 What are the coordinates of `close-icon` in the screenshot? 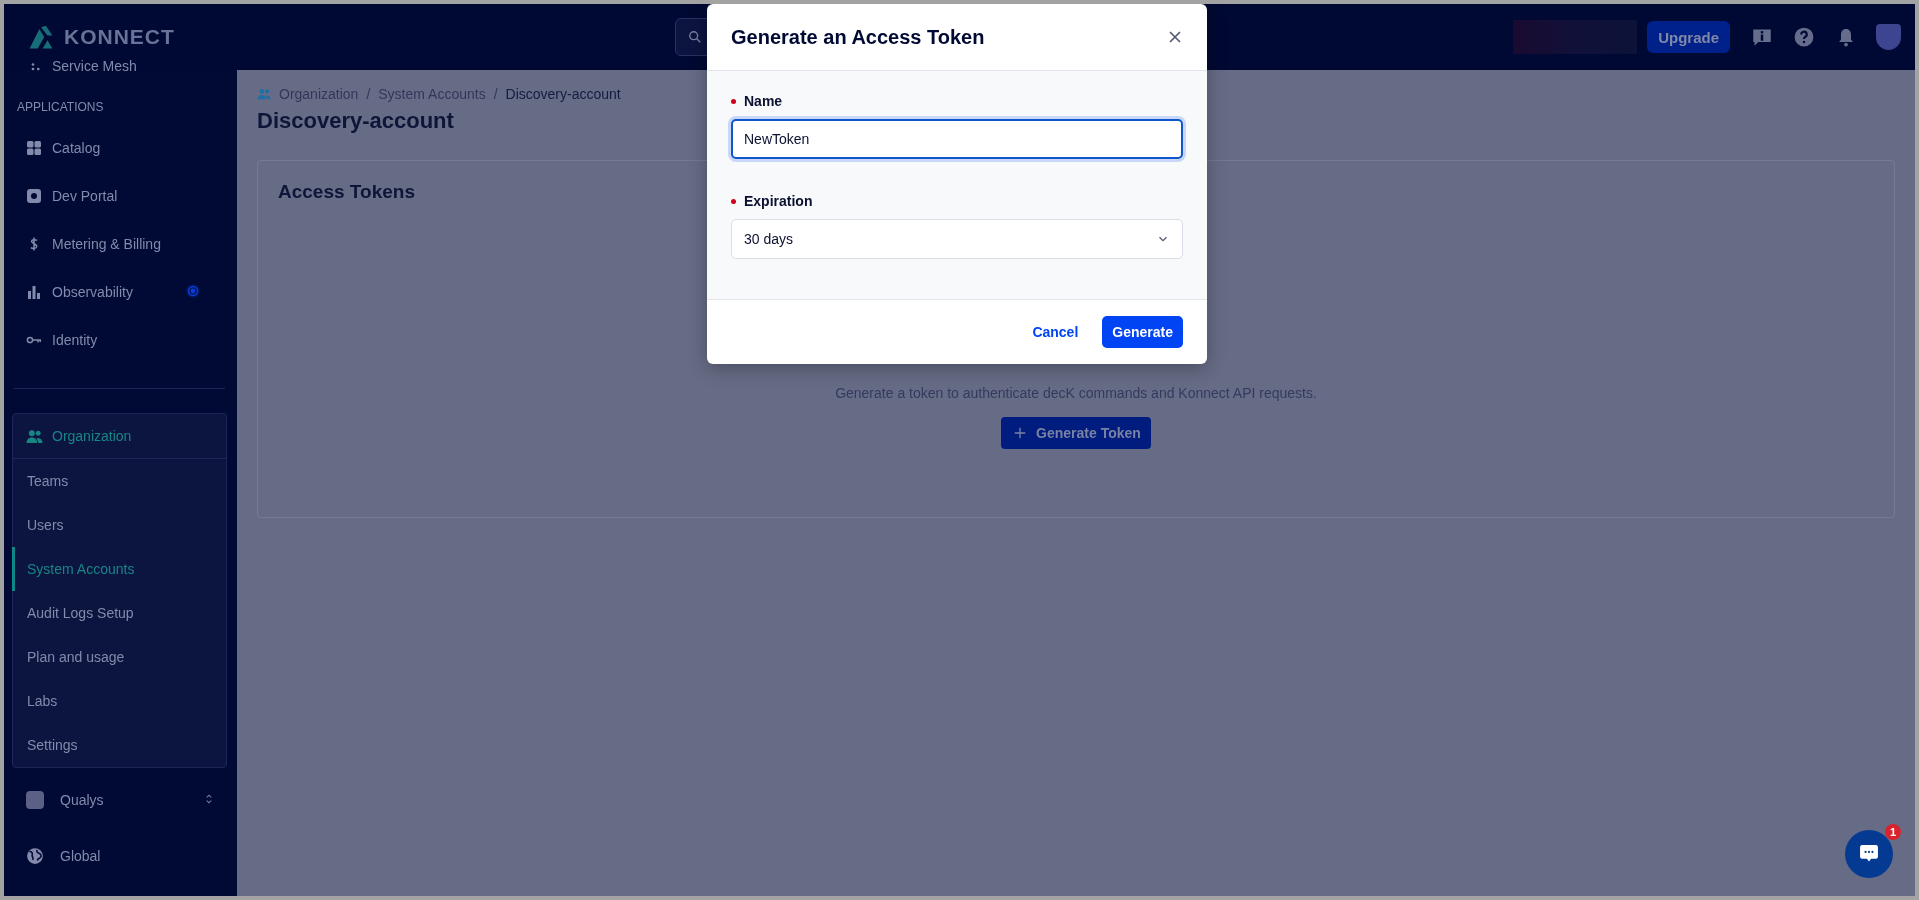 It's located at (1175, 37).